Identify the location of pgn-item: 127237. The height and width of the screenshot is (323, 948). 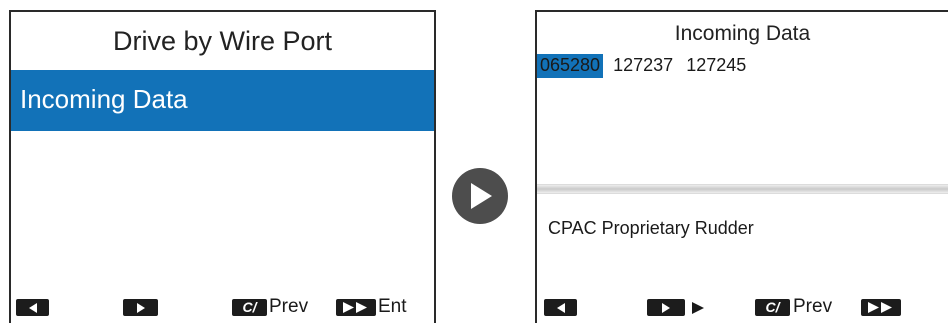
(643, 66).